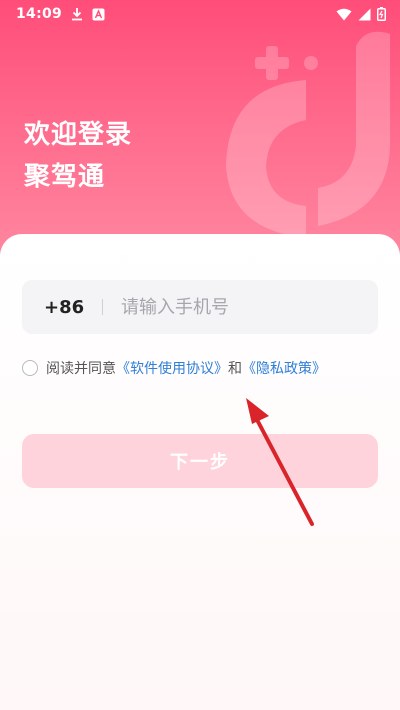 Image resolution: width=400 pixels, height=710 pixels. What do you see at coordinates (39, 14) in the screenshot?
I see `status-time: 14:09` at bounding box center [39, 14].